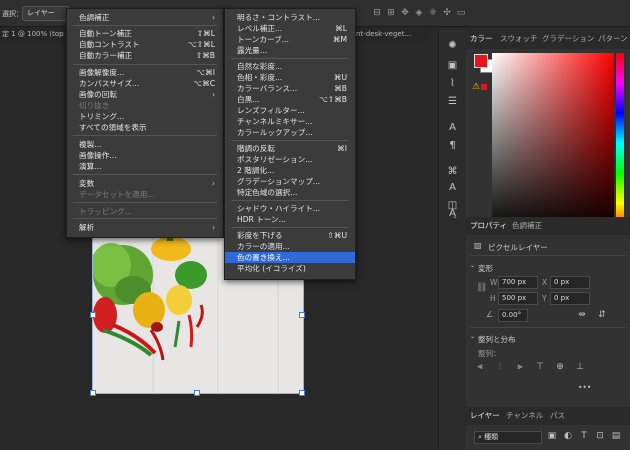 Image resolution: width=630 pixels, height=450 pixels. I want to click on document-tab-1: 定 1 @ 100% (top-vi, so click(33, 34).